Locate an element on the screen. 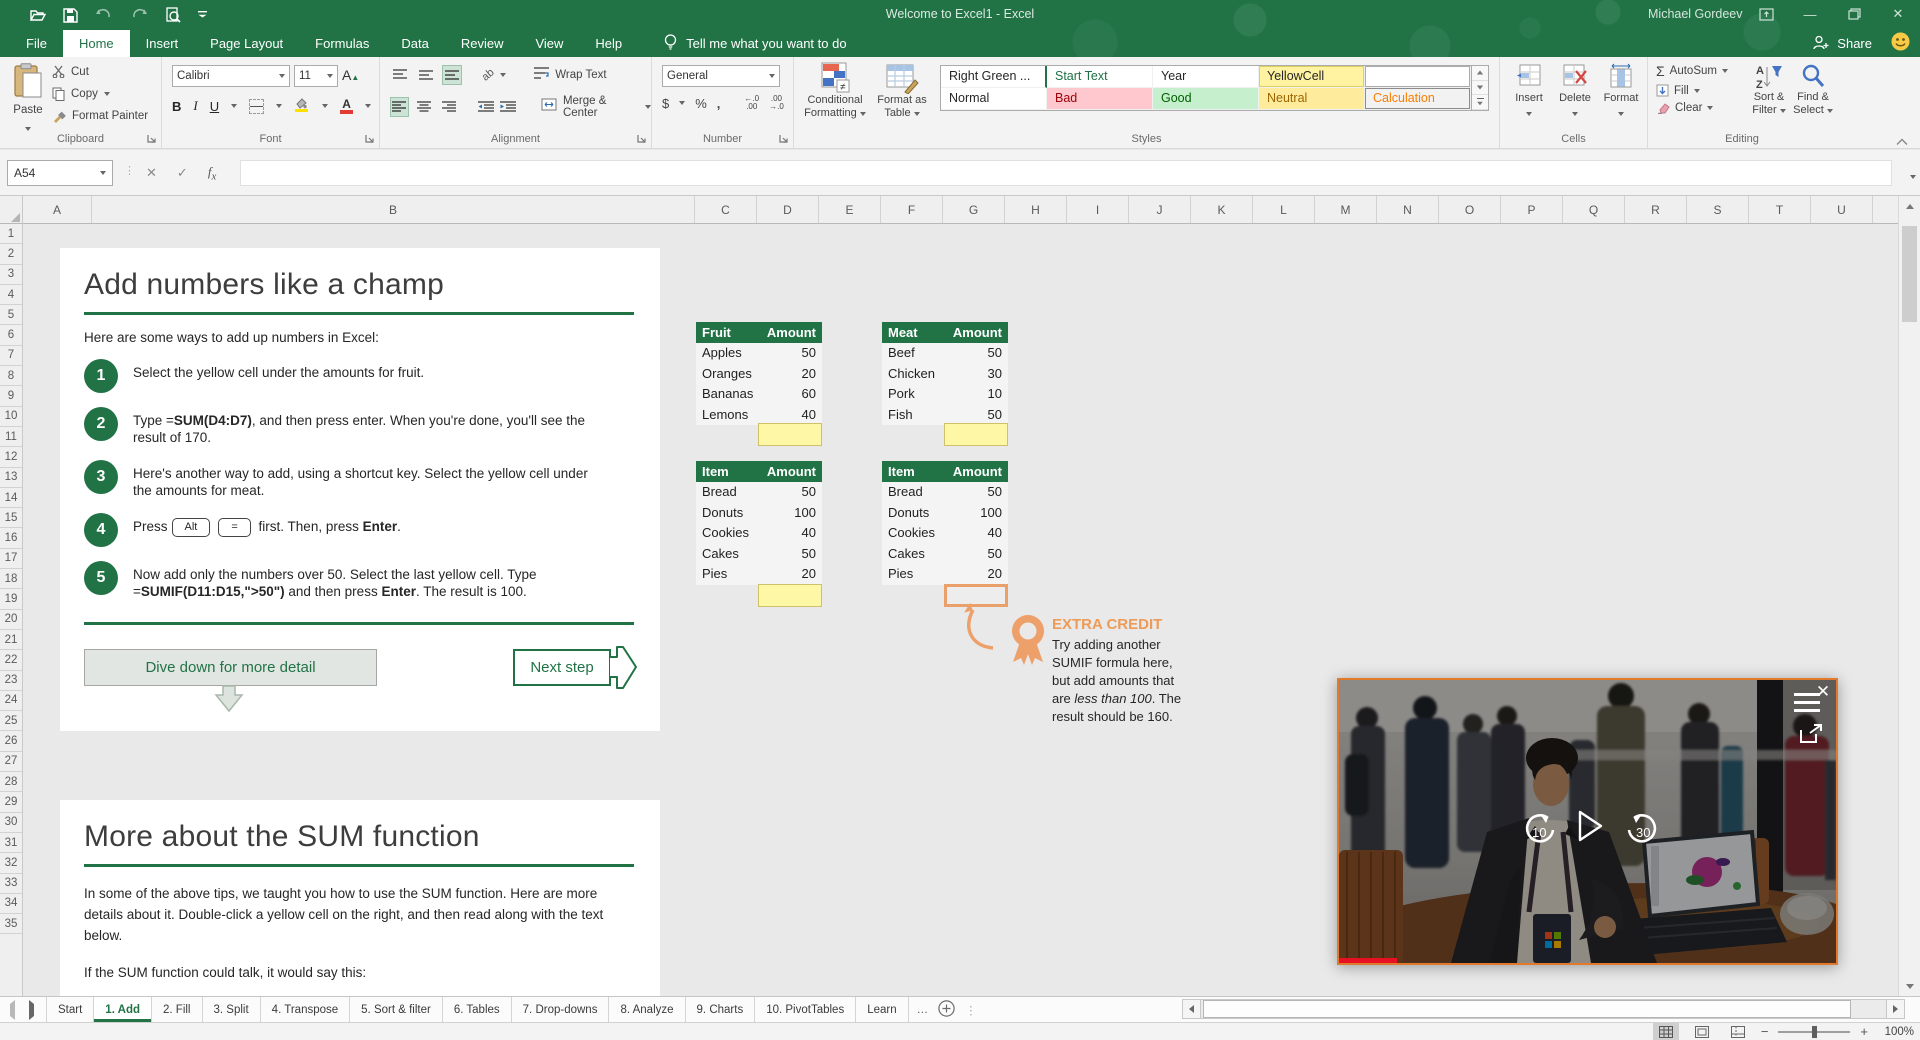 The height and width of the screenshot is (1040, 1920). merge-center-label: Merge & Center is located at coordinates (601, 107).